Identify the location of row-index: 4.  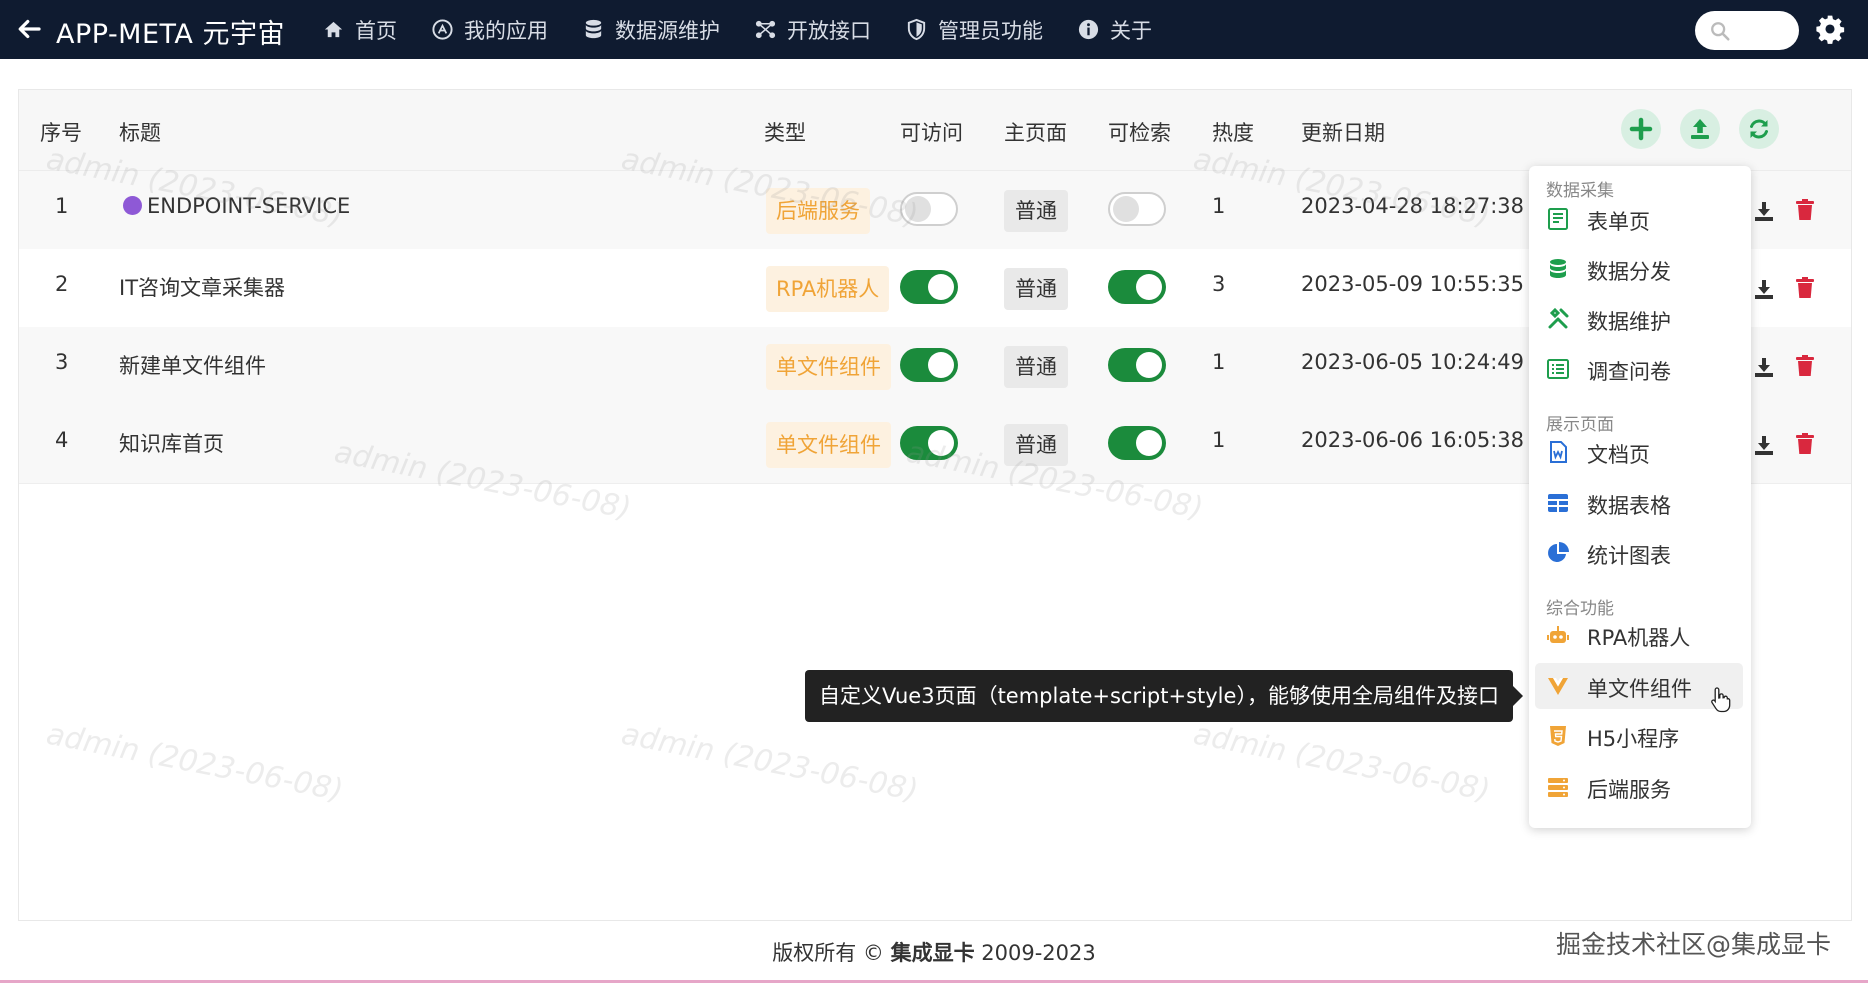
(62, 440).